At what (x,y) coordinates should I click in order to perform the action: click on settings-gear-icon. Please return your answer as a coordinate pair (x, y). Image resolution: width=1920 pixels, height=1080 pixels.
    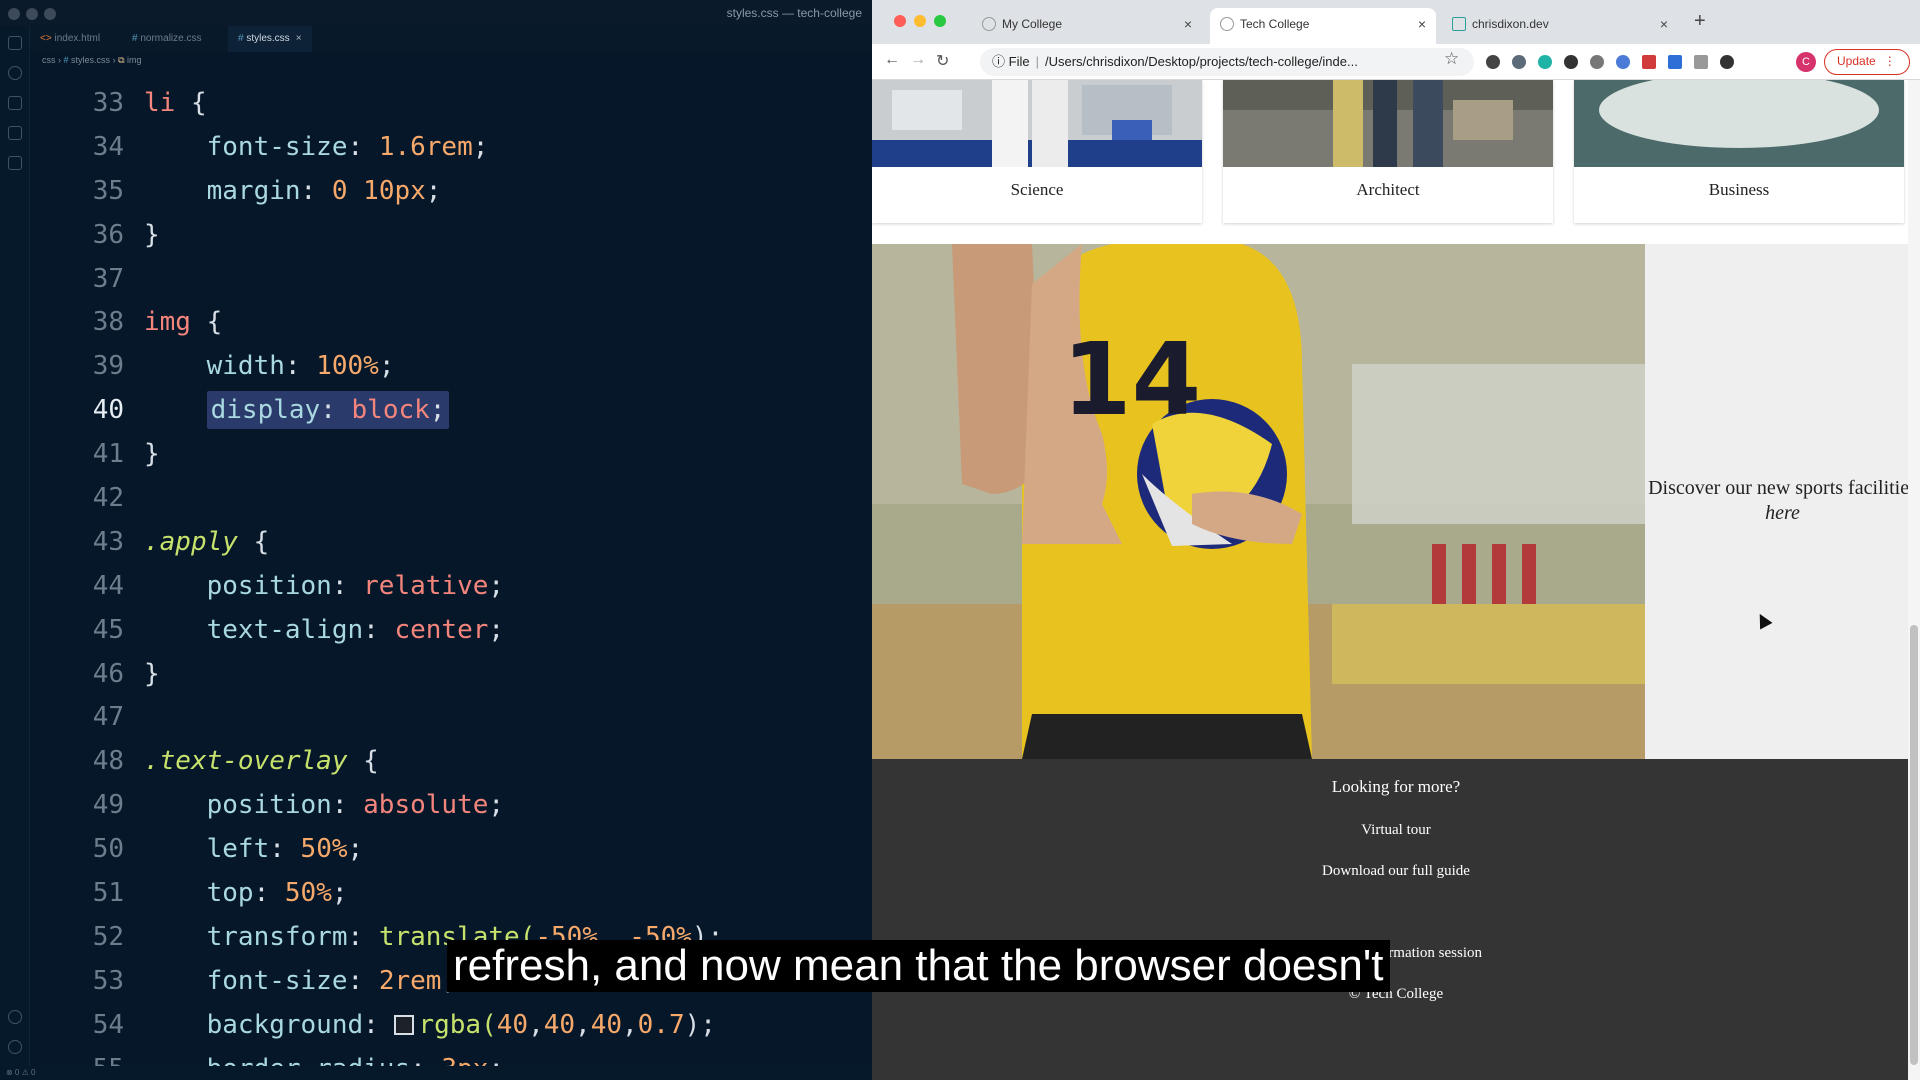
    Looking at the image, I should click on (15, 1047).